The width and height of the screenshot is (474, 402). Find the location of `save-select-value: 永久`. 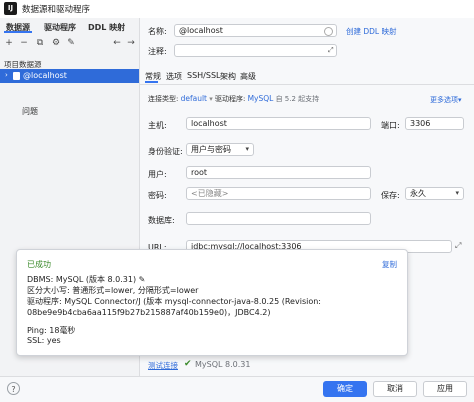

save-select-value: 永久 is located at coordinates (418, 193).